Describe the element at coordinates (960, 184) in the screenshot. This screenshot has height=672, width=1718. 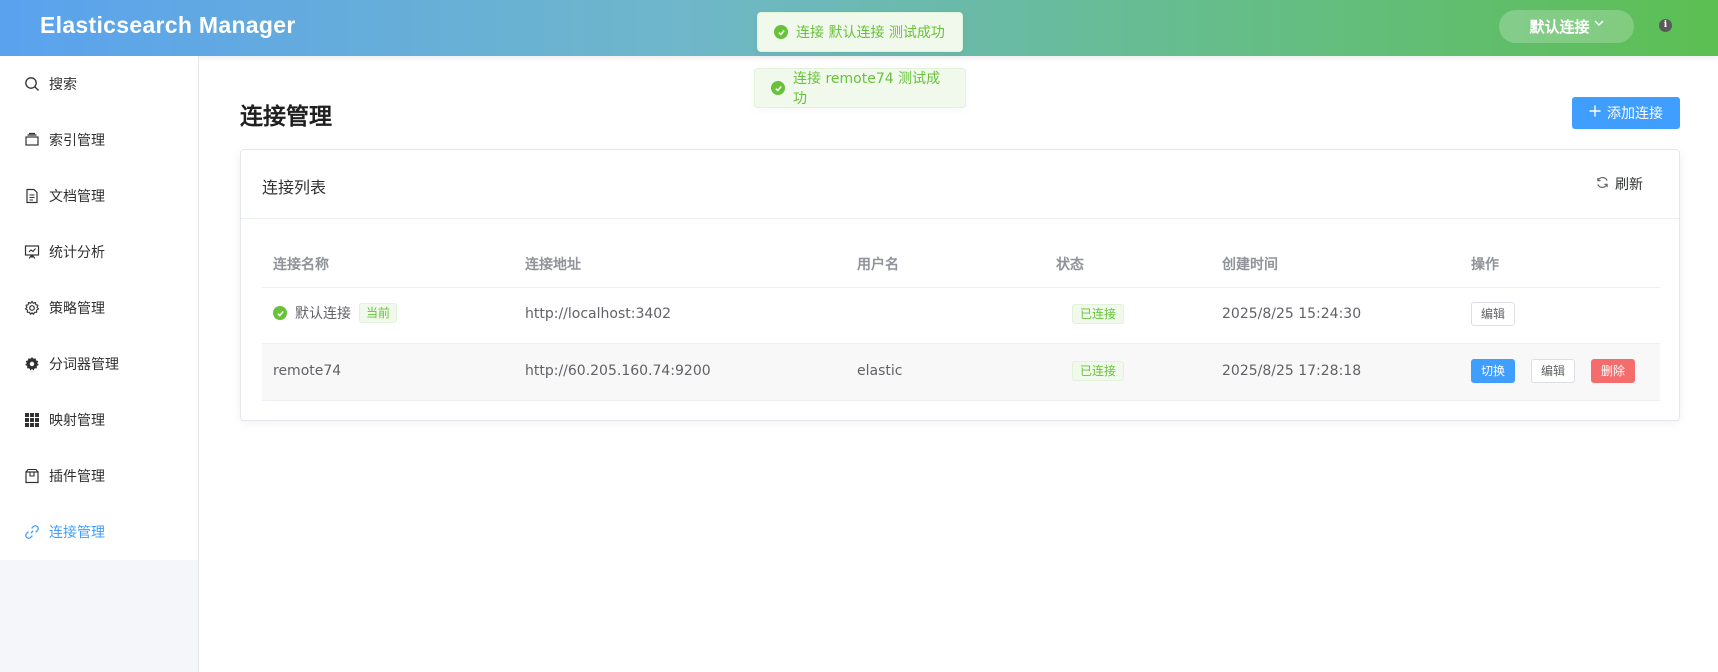
I see `card-header: 连接列表 刷新` at that location.